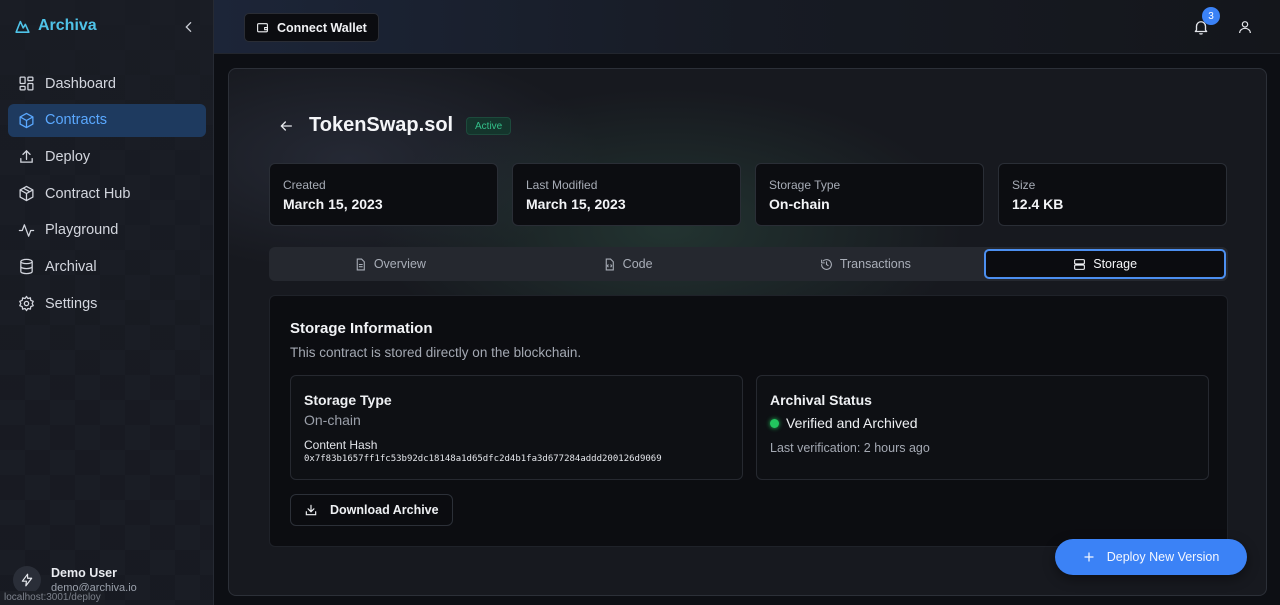  What do you see at coordinates (286, 126) in the screenshot?
I see `arrow-left-icon` at bounding box center [286, 126].